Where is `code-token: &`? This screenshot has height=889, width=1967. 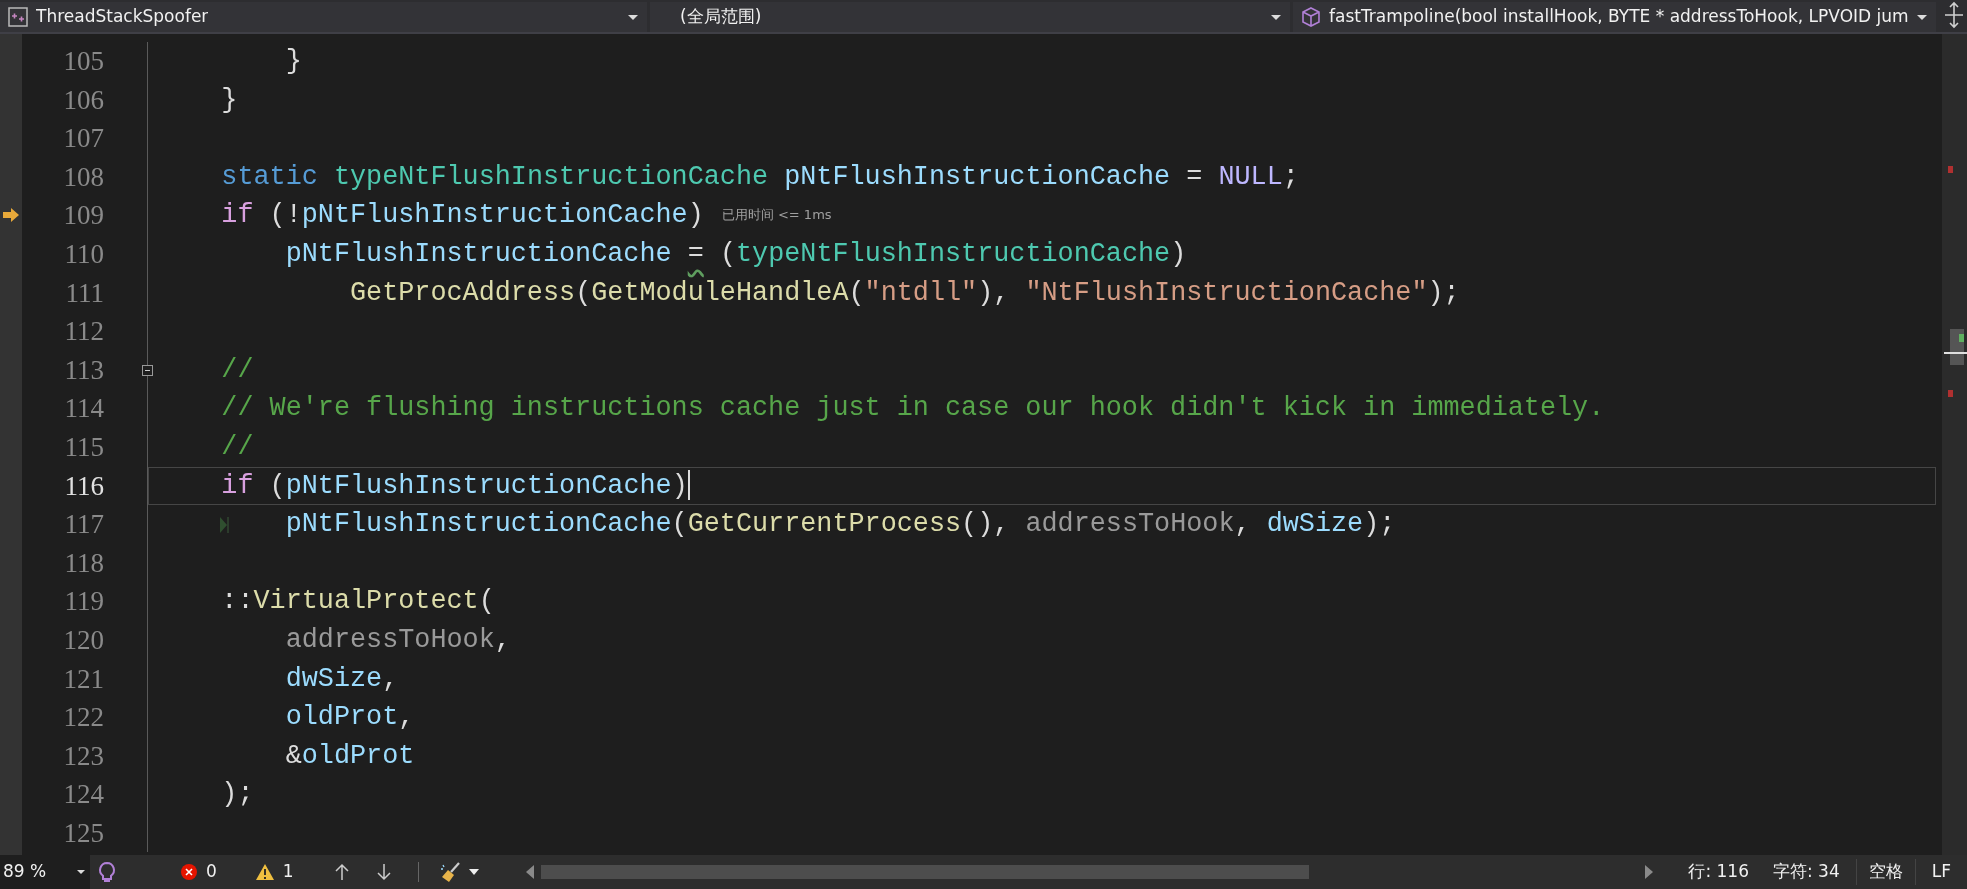 code-token: & is located at coordinates (293, 755).